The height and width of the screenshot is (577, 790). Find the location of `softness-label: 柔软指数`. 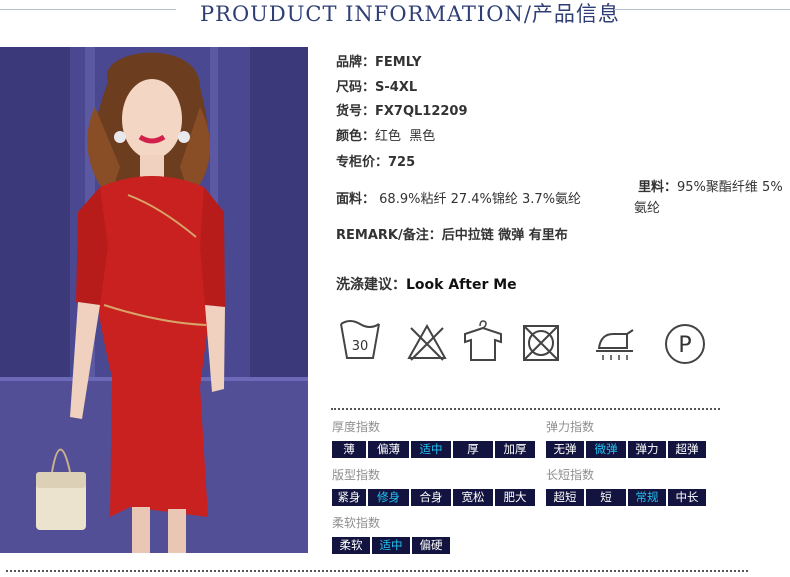

softness-label: 柔软指数 is located at coordinates (356, 523).